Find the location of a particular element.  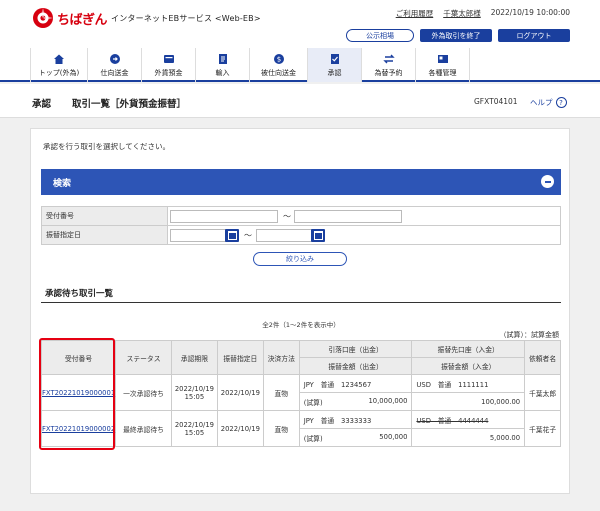

help-link: ヘルプ ? is located at coordinates (548, 102).